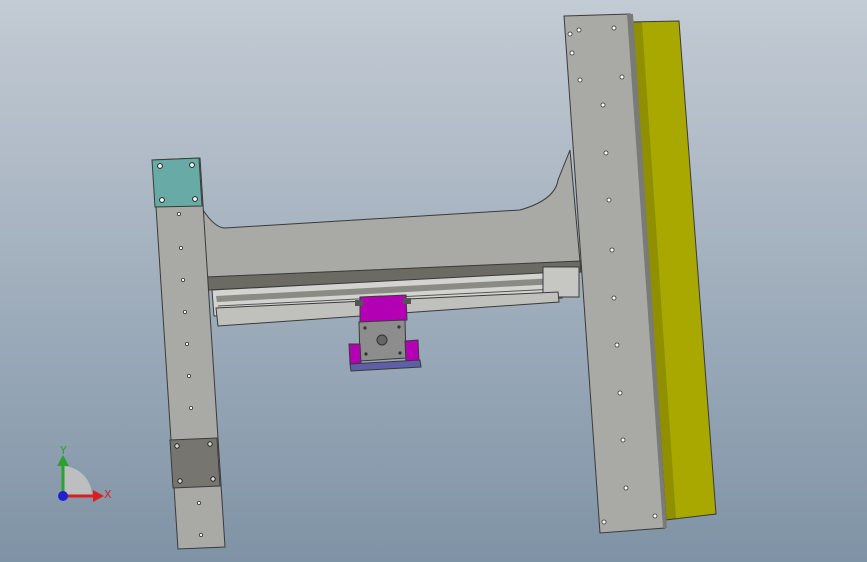 The height and width of the screenshot is (562, 867). I want to click on triad-origin, so click(63, 496).